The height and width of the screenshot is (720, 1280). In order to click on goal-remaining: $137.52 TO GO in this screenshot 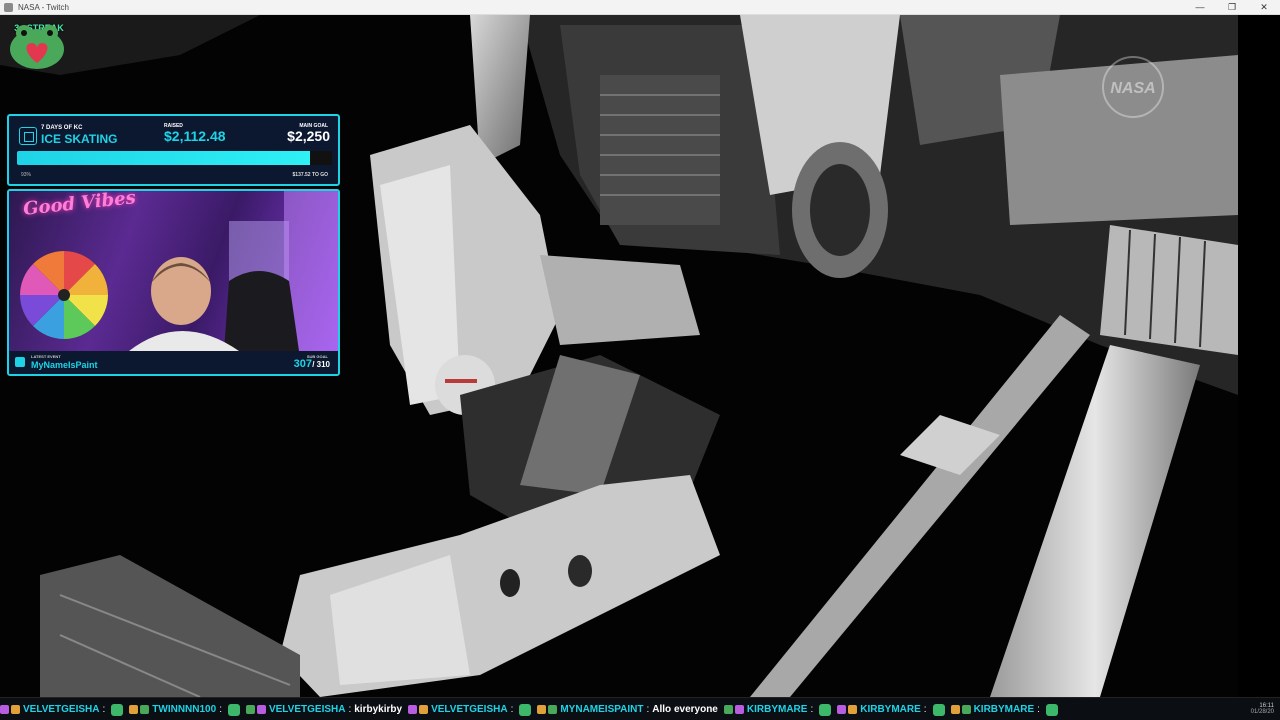, I will do `click(310, 175)`.